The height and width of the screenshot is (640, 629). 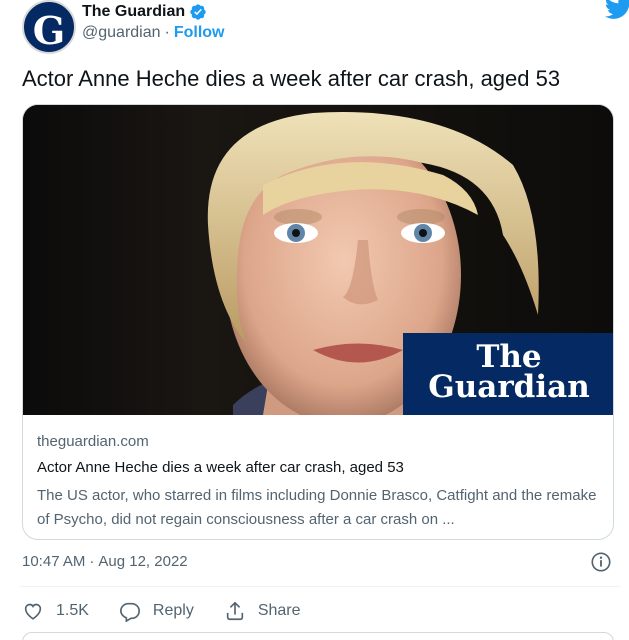 What do you see at coordinates (129, 612) in the screenshot?
I see `reply-bubble-icon` at bounding box center [129, 612].